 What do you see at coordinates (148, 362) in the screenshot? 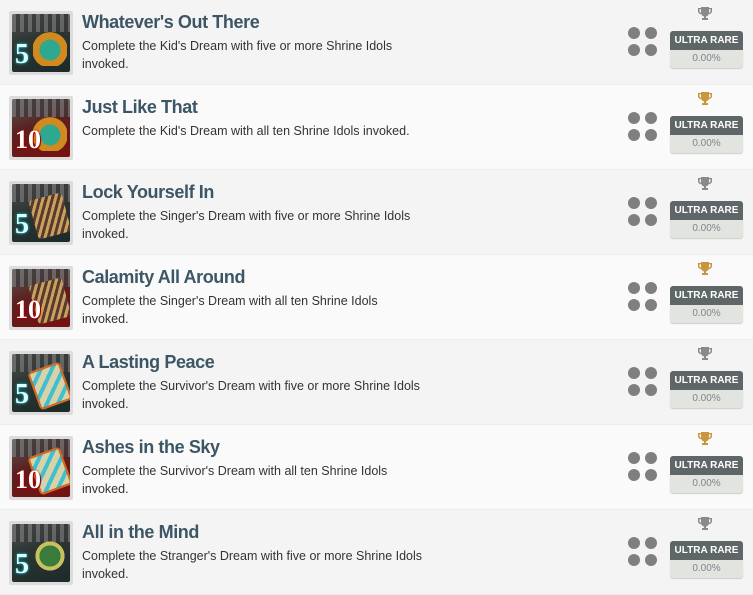
I see `achievement-title: A Lasting Peace` at bounding box center [148, 362].